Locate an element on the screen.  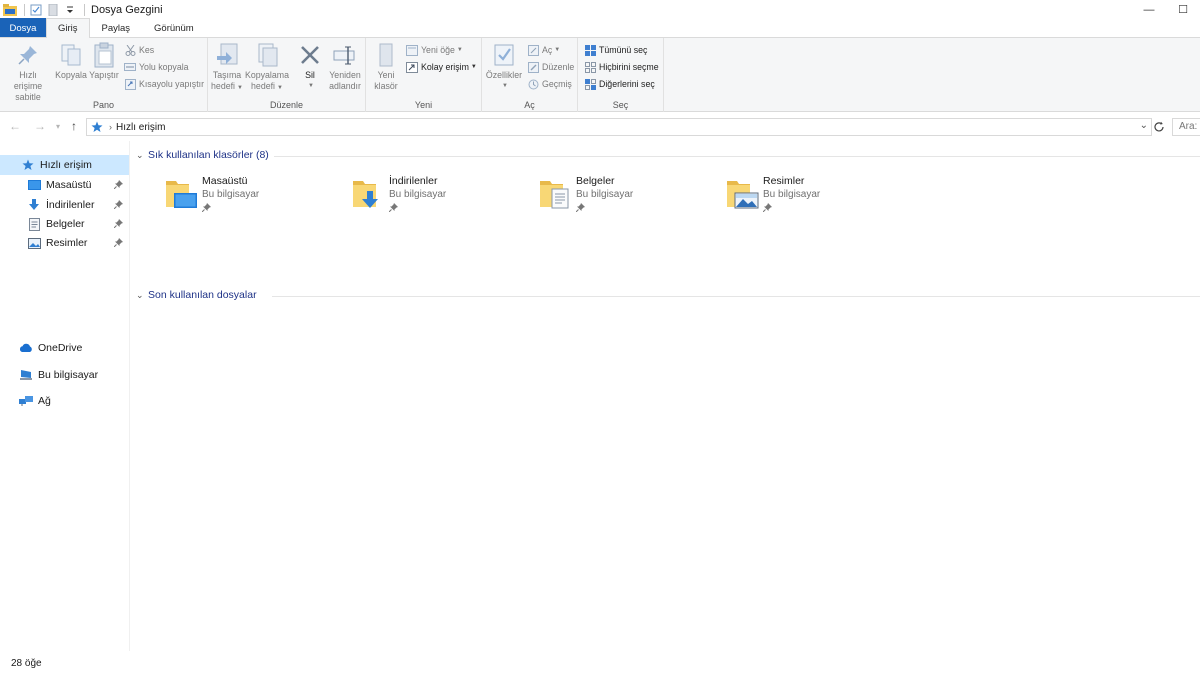
folder-app-icon is located at coordinates (10, 10).